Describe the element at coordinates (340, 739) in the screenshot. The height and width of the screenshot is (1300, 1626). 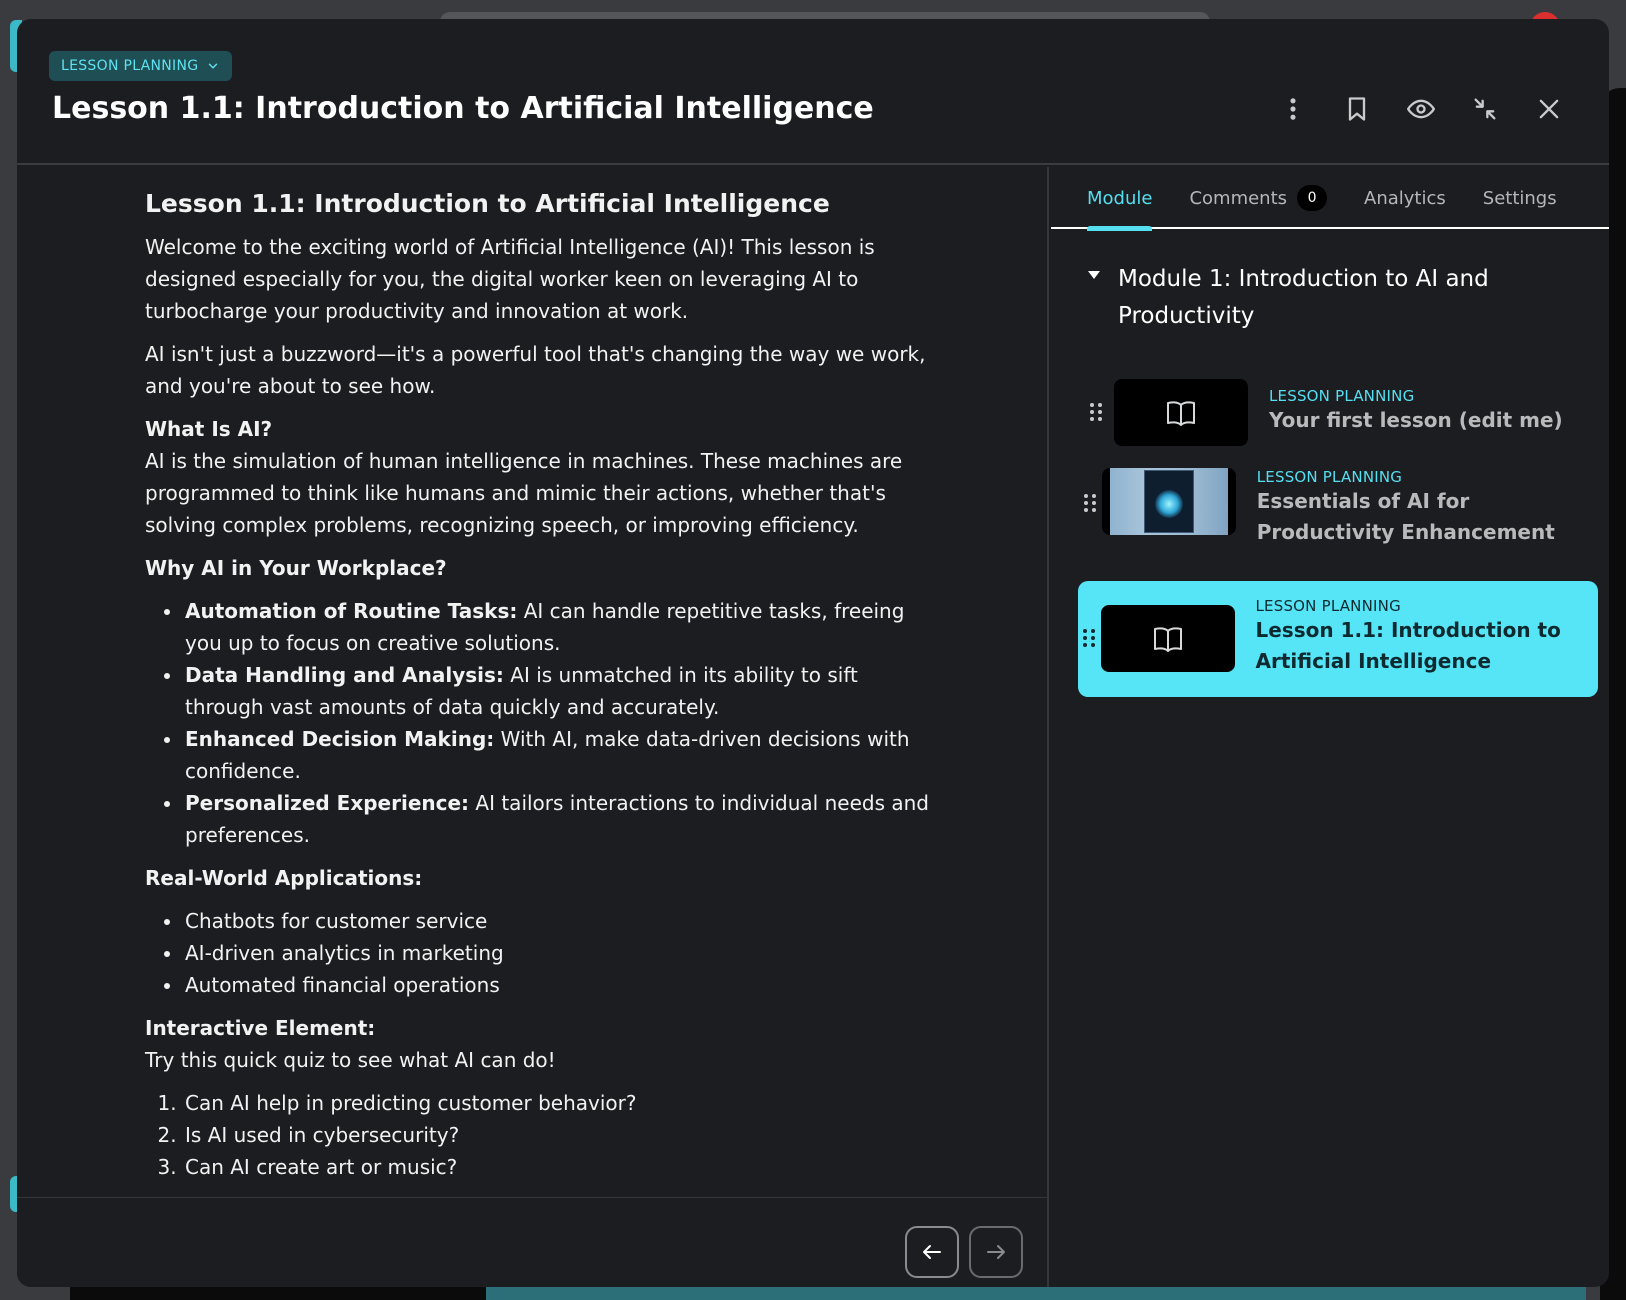
I see `list-item-term: Enhanced Decision Making:` at that location.